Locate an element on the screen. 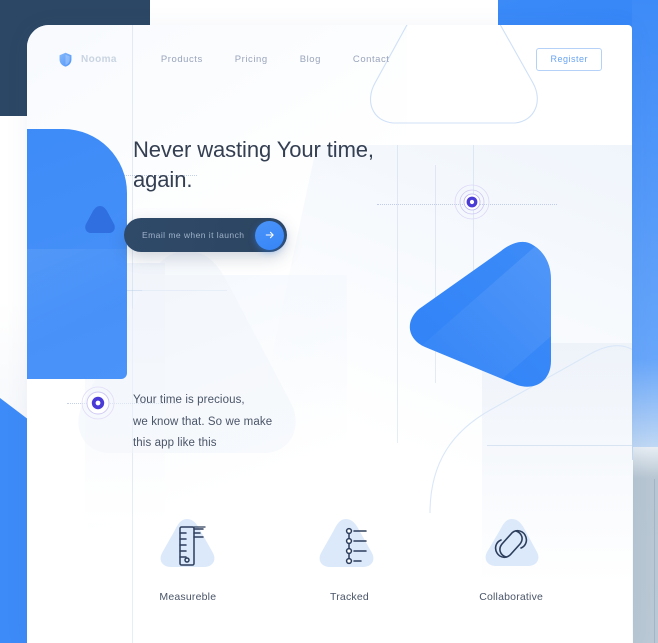  features-row: Measureble Tracked Collaborative is located at coordinates (349, 559).